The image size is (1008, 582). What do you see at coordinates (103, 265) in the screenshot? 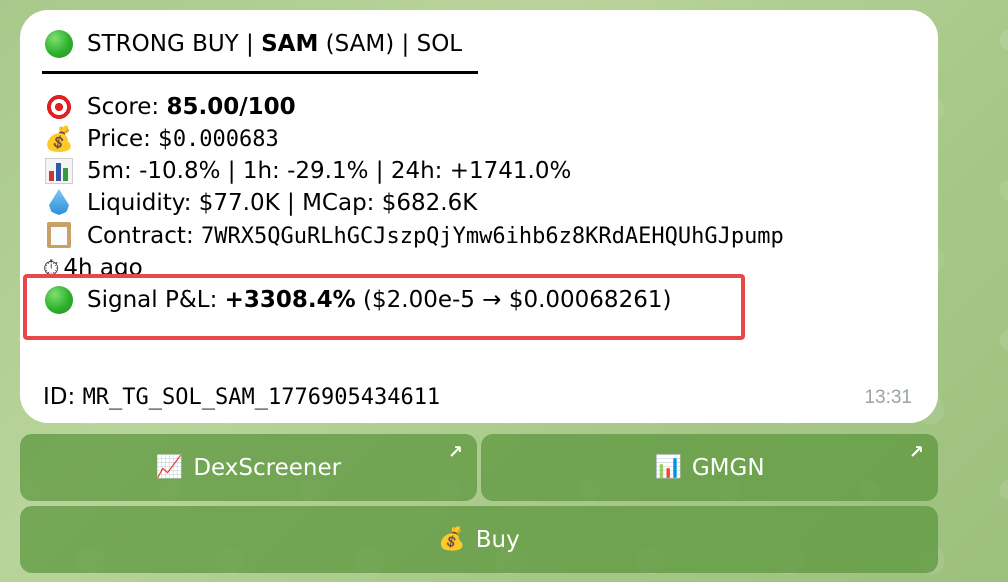
I see `age-text: 4h ago` at bounding box center [103, 265].